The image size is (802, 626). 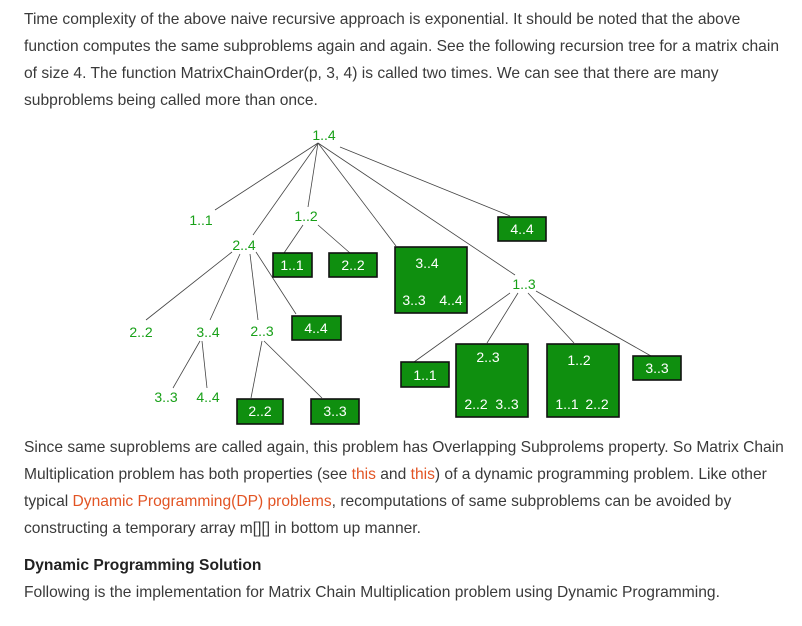 I want to click on node-3-3-bottom: 3..3, so click(x=335, y=411).